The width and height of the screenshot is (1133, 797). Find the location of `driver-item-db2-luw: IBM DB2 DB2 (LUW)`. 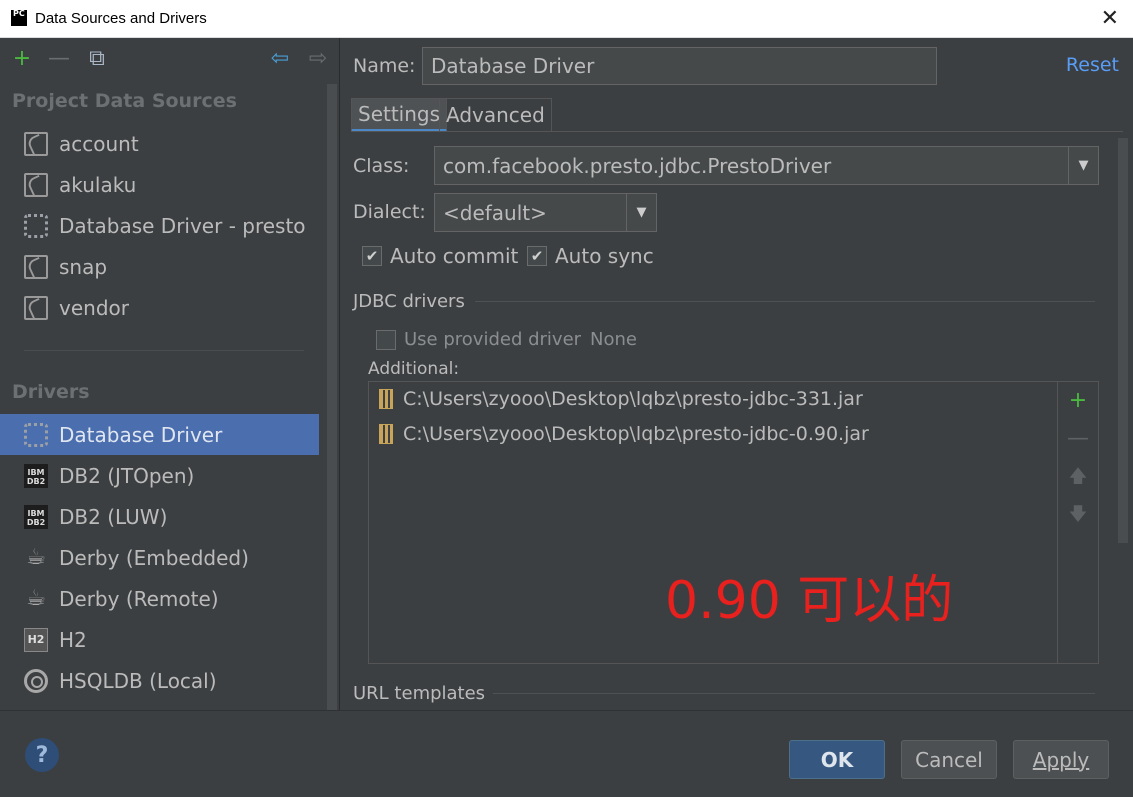

driver-item-db2-luw: IBM DB2 DB2 (LUW) is located at coordinates (159, 516).